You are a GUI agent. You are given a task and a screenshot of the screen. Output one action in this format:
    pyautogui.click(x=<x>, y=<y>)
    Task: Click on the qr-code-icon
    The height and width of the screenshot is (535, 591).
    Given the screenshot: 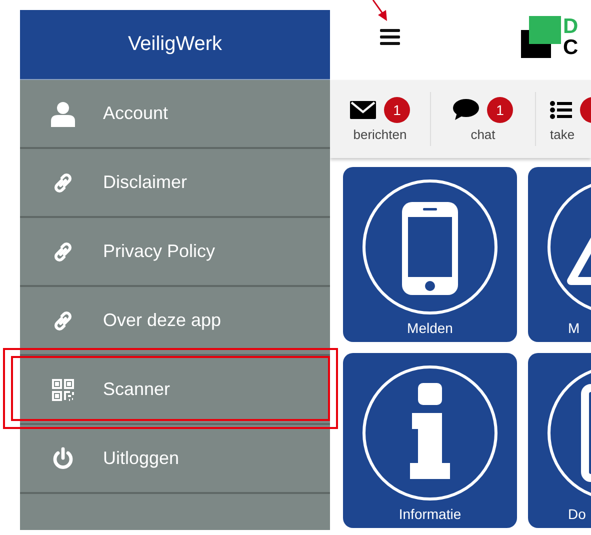 What is the action you would take?
    pyautogui.click(x=63, y=389)
    